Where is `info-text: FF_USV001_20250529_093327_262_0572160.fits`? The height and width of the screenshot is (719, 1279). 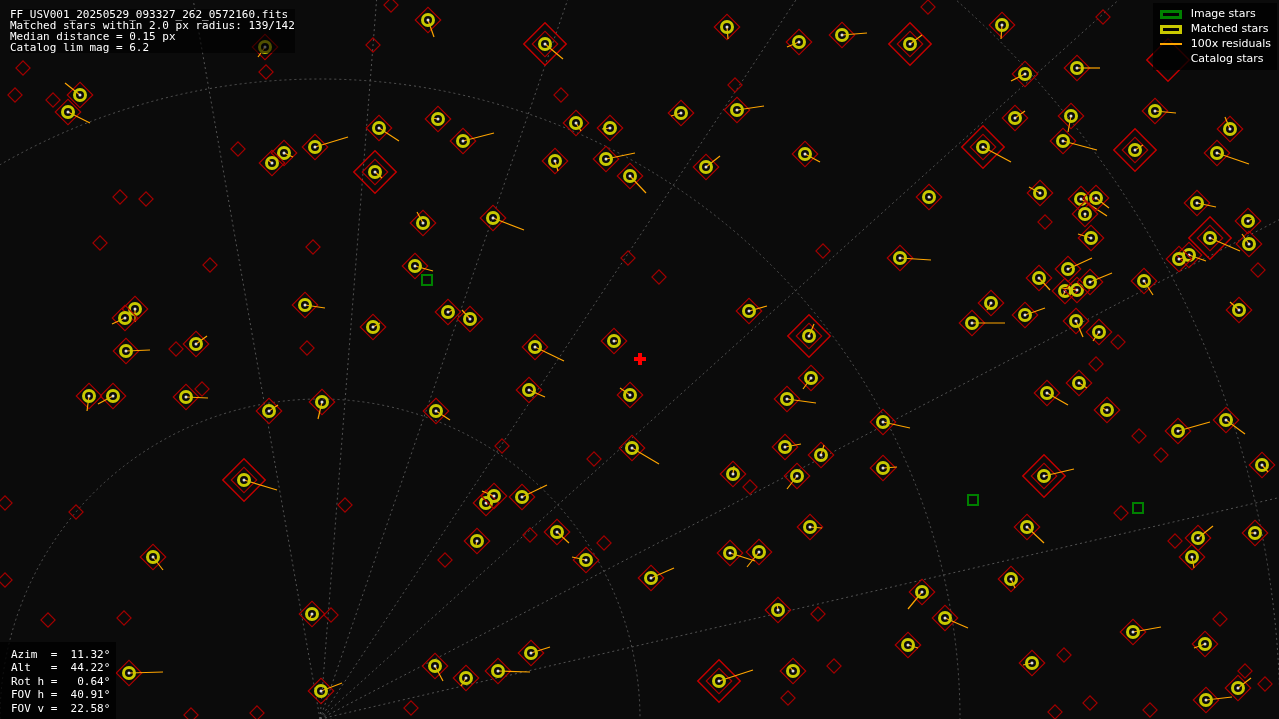
info-text: FF_USV001_20250529_093327_262_0572160.fits is located at coordinates (150, 14).